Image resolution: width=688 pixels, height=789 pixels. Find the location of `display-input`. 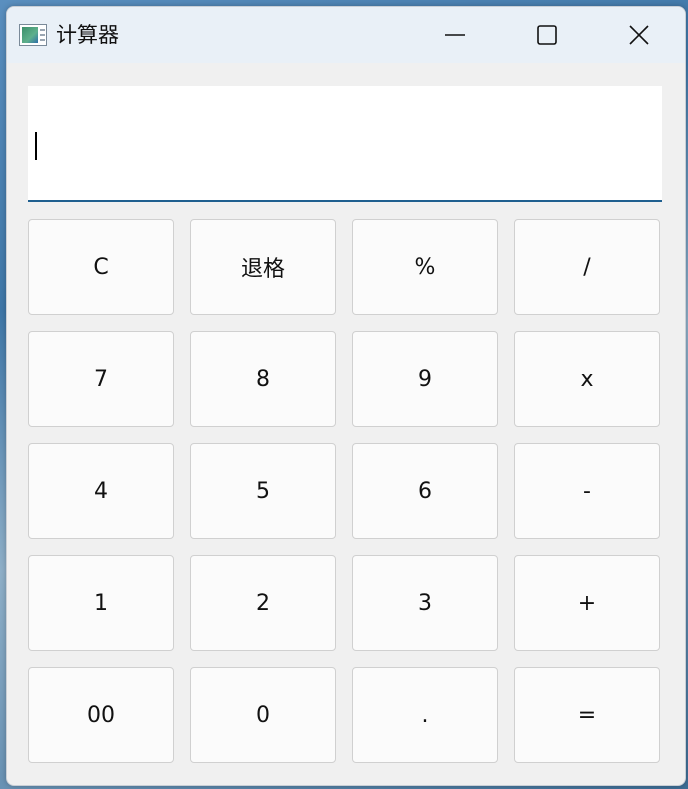

display-input is located at coordinates (345, 143).